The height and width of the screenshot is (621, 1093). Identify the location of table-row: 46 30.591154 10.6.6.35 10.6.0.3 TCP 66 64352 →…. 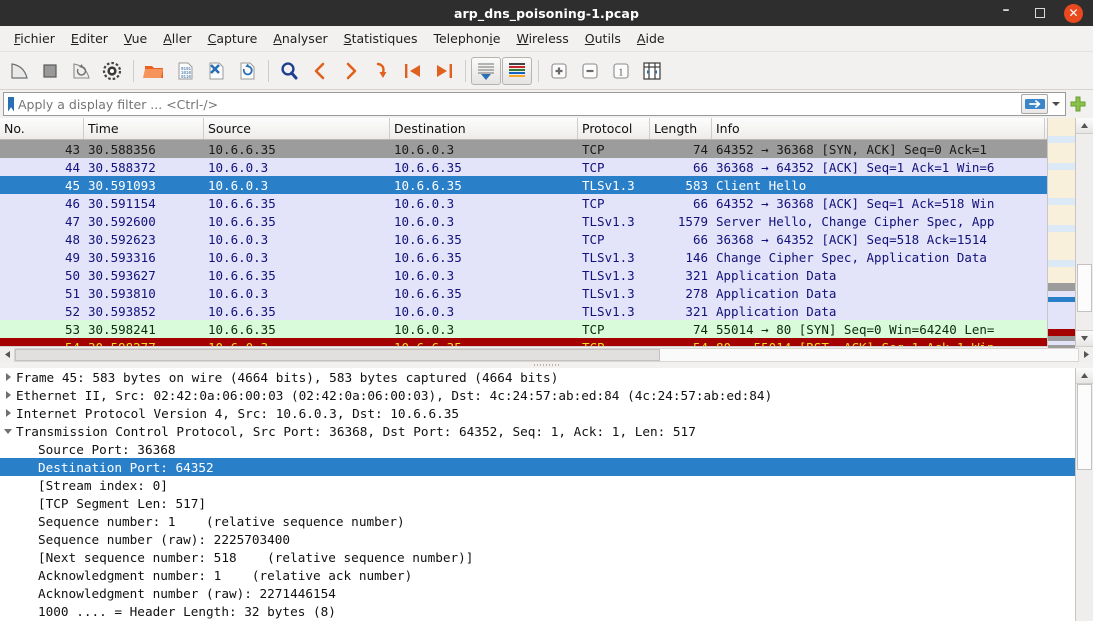
(523, 203).